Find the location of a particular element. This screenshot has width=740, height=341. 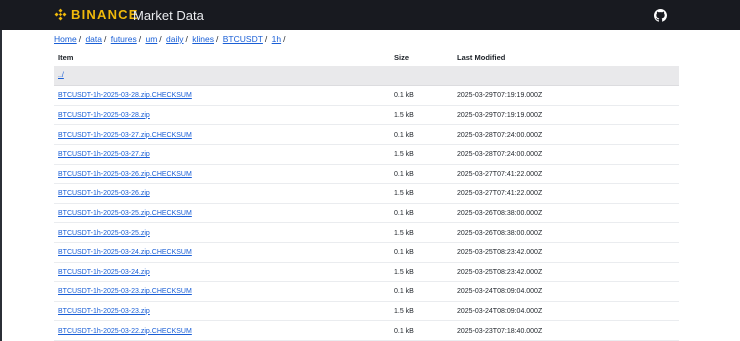

file-link: BTCUSDT-1h-2025-03-23.zip is located at coordinates (104, 311).